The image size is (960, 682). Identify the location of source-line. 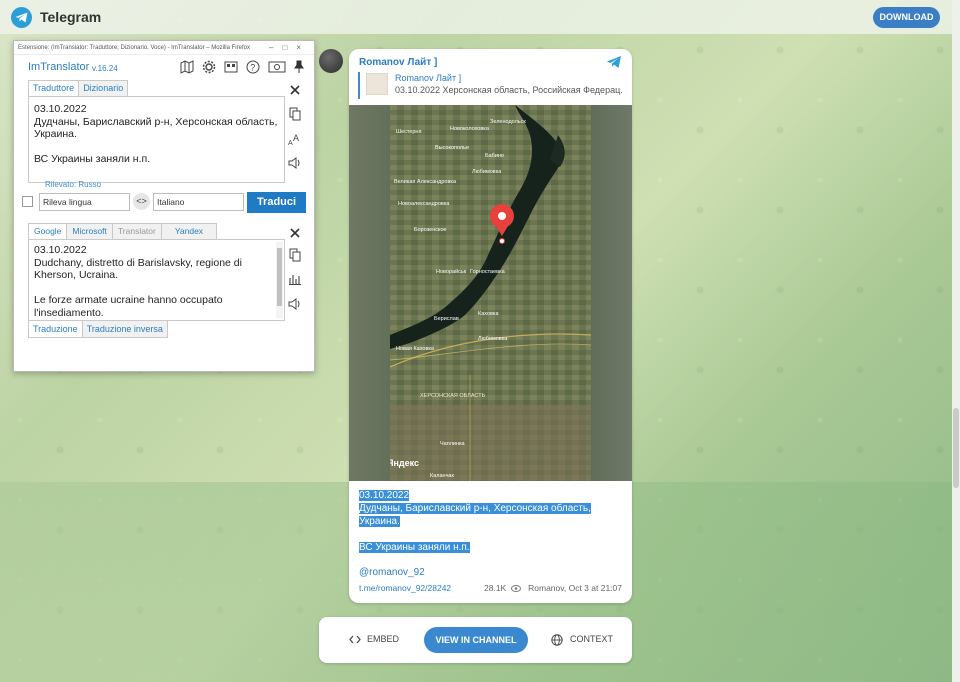
(156, 147).